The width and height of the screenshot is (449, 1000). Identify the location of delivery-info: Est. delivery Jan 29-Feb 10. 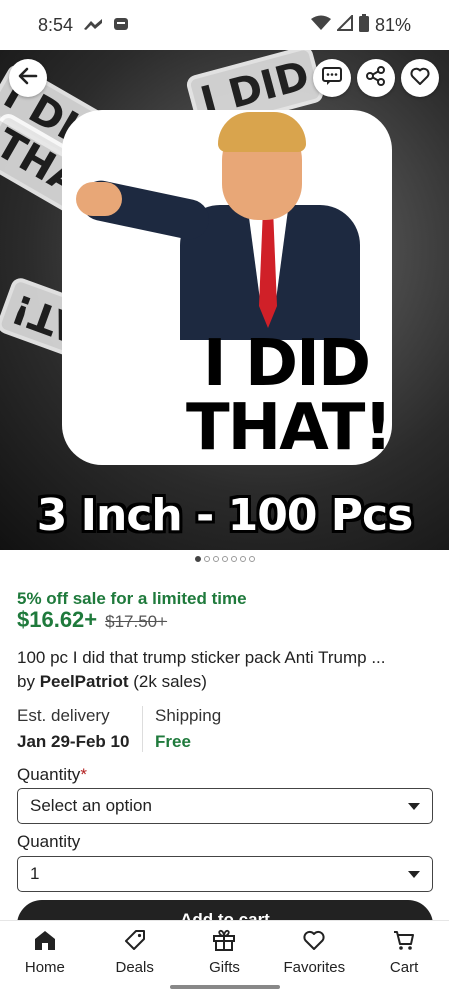
(79, 729).